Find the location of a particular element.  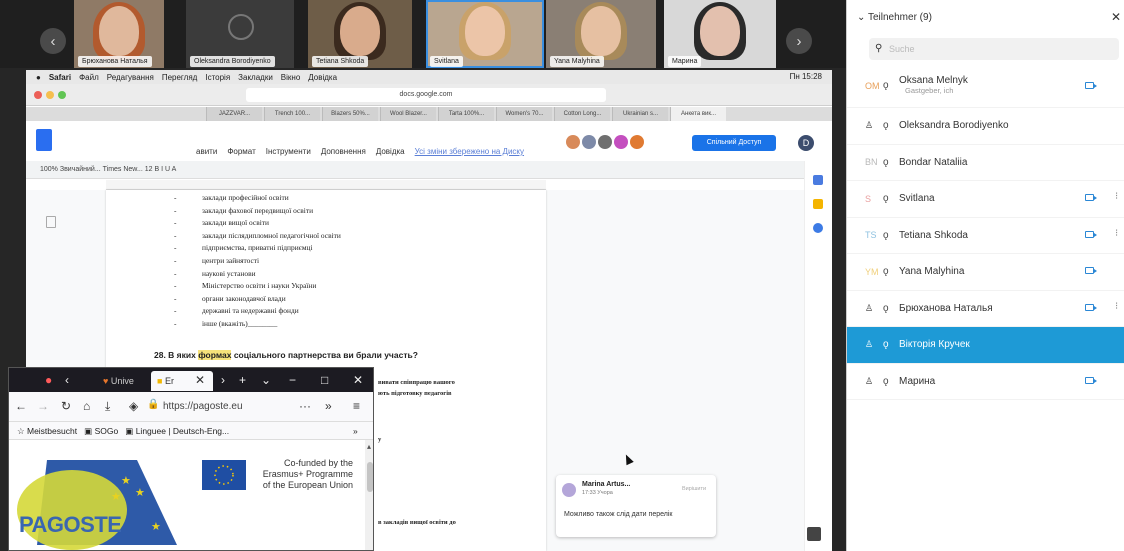

video-tile: Oleksandra Borodiyenko is located at coordinates (240, 34).